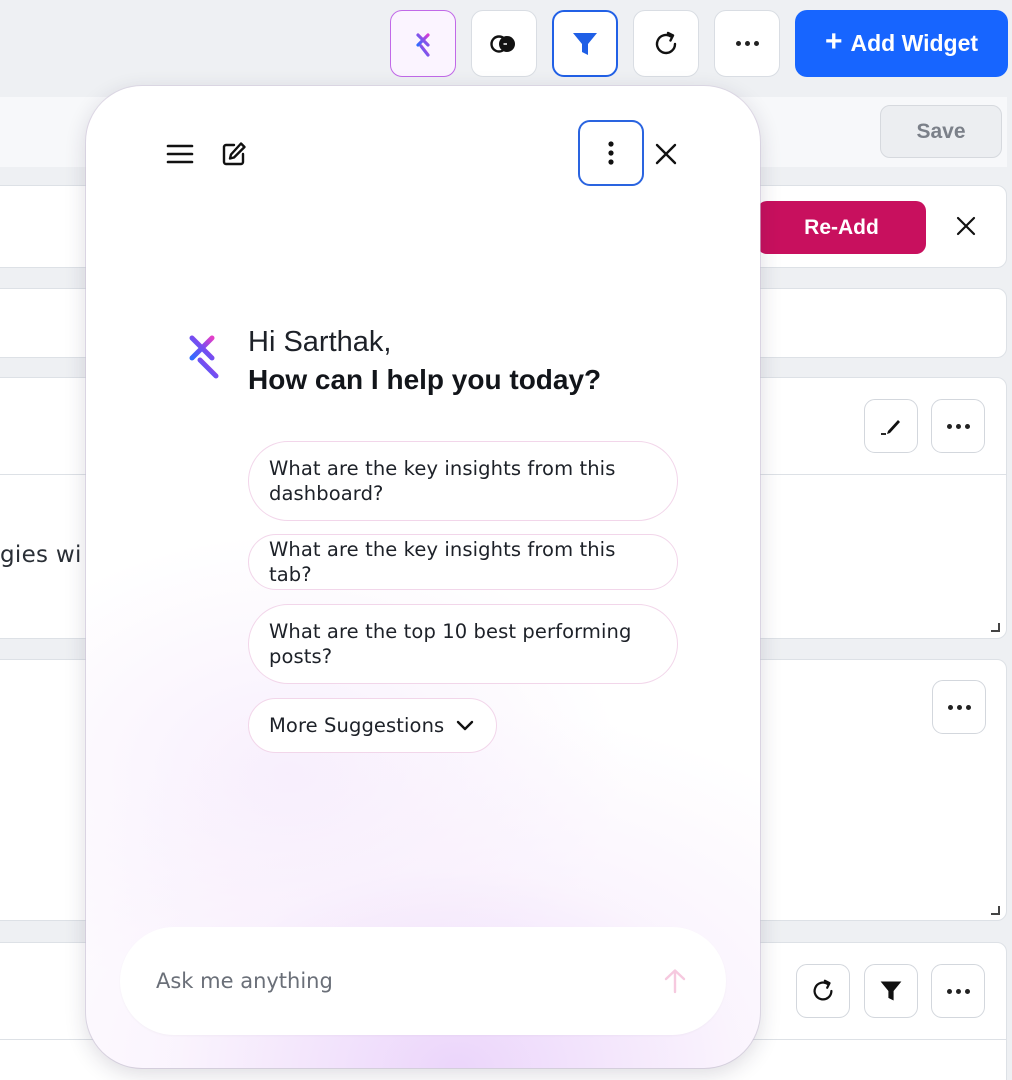 This screenshot has height=1080, width=1012. I want to click on new-chat-button, so click(234, 154).